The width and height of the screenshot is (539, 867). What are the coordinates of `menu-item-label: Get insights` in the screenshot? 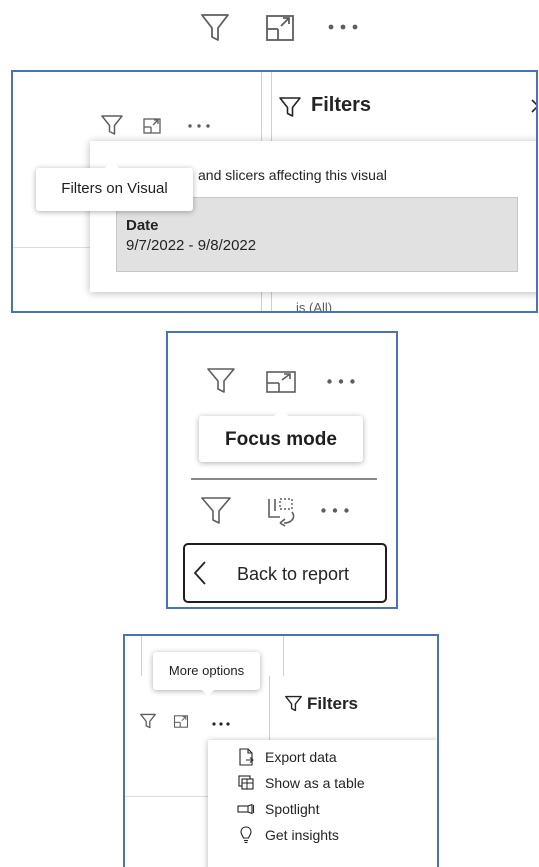 It's located at (302, 835).